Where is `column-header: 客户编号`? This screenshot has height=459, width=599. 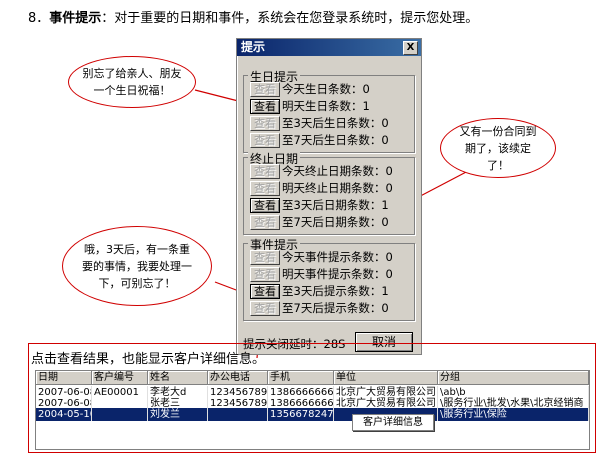
column-header: 客户编号 is located at coordinates (120, 378).